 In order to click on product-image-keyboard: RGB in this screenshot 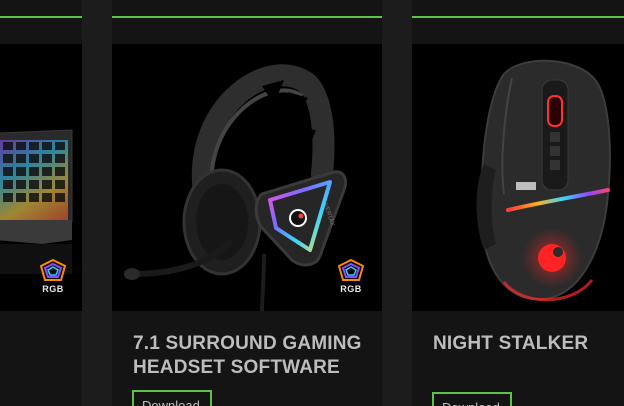, I will do `click(41, 177)`.